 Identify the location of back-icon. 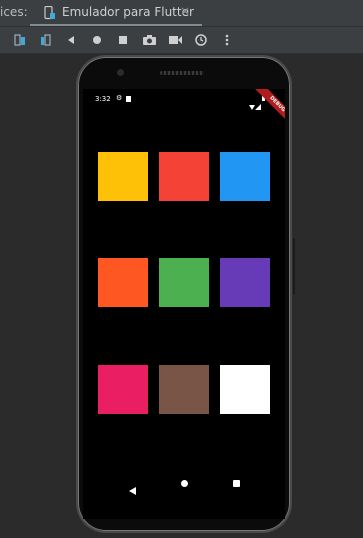
(71, 40).